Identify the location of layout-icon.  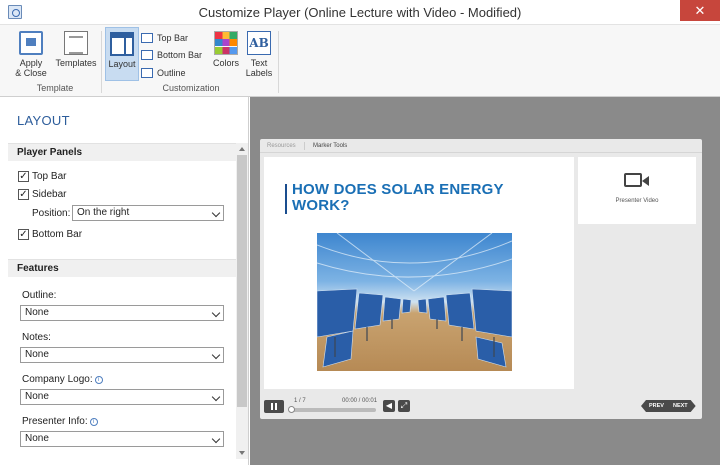
(122, 44).